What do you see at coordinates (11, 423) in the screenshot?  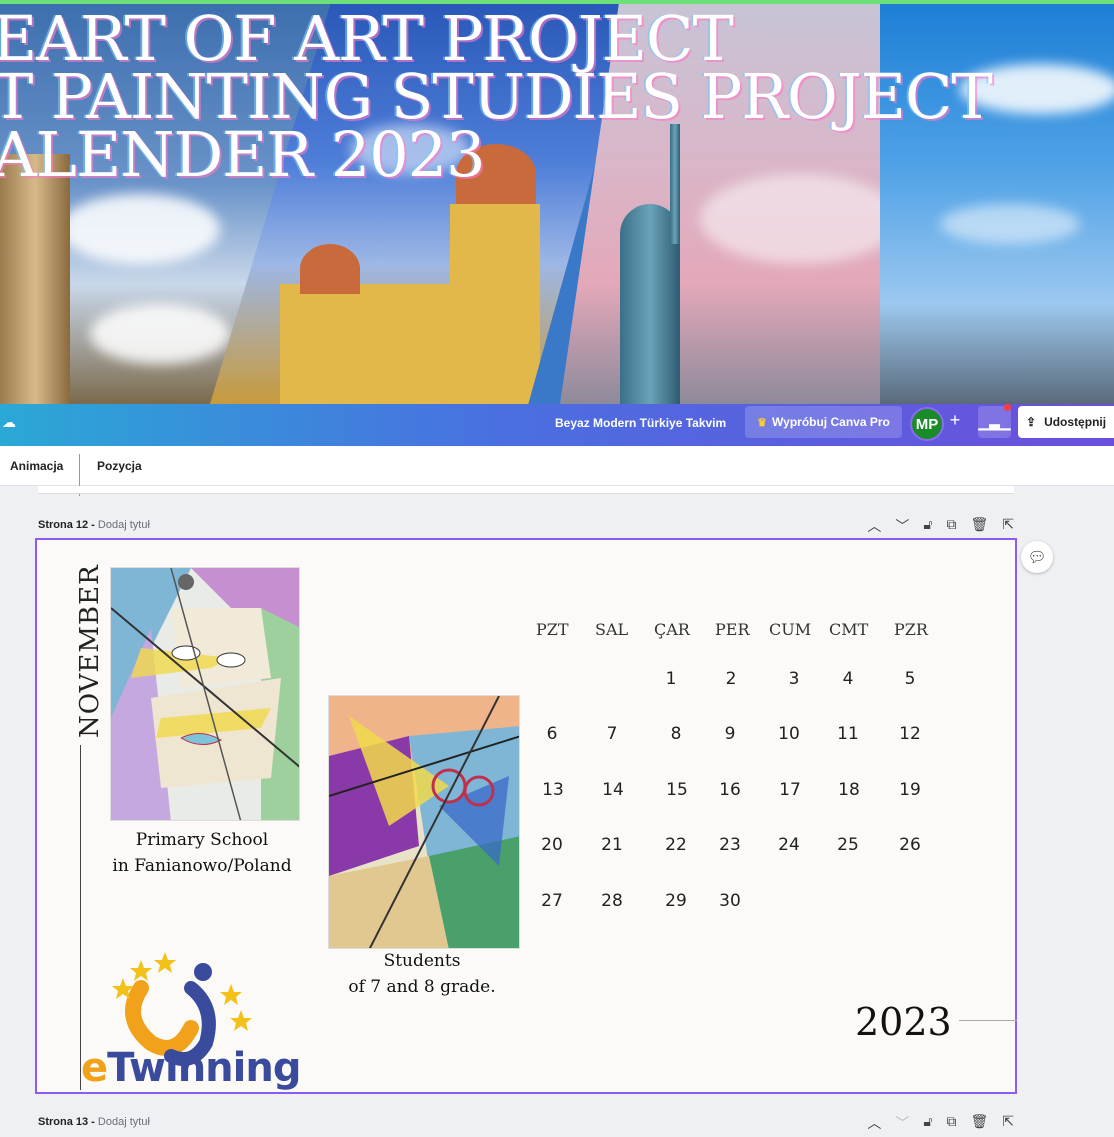 I see `cloud-sync-icon: ☁` at bounding box center [11, 423].